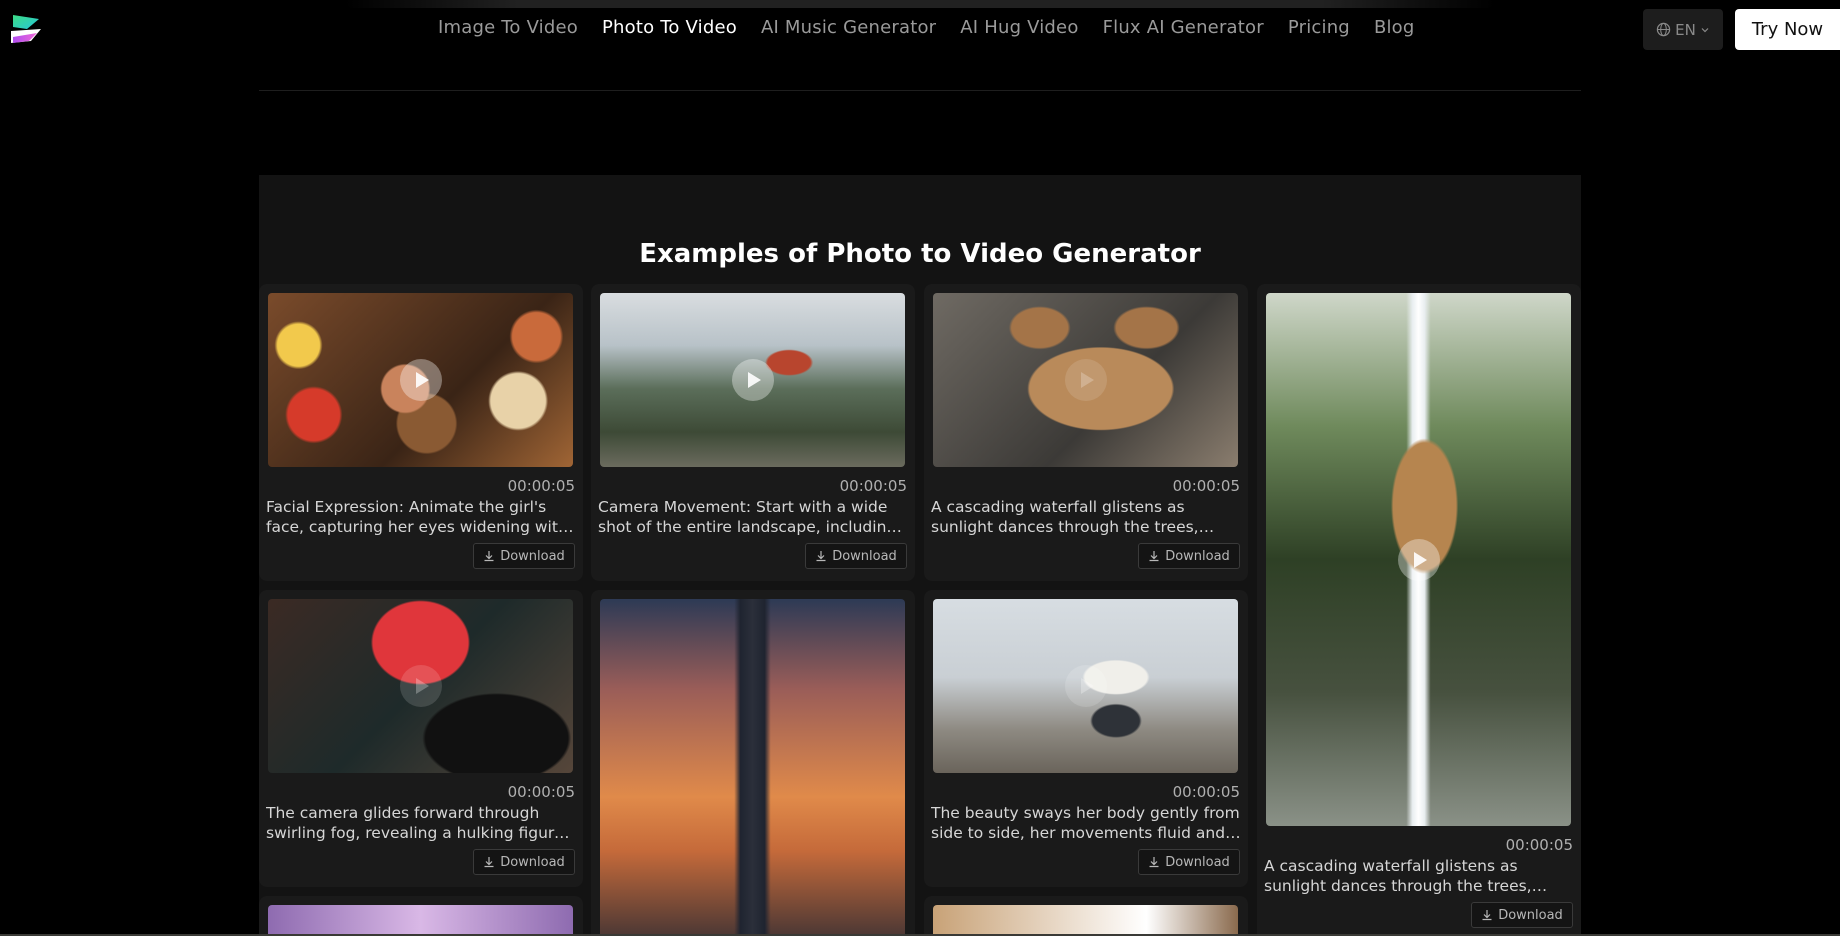 Image resolution: width=1840 pixels, height=936 pixels. What do you see at coordinates (920, 90) in the screenshot?
I see `header-divider` at bounding box center [920, 90].